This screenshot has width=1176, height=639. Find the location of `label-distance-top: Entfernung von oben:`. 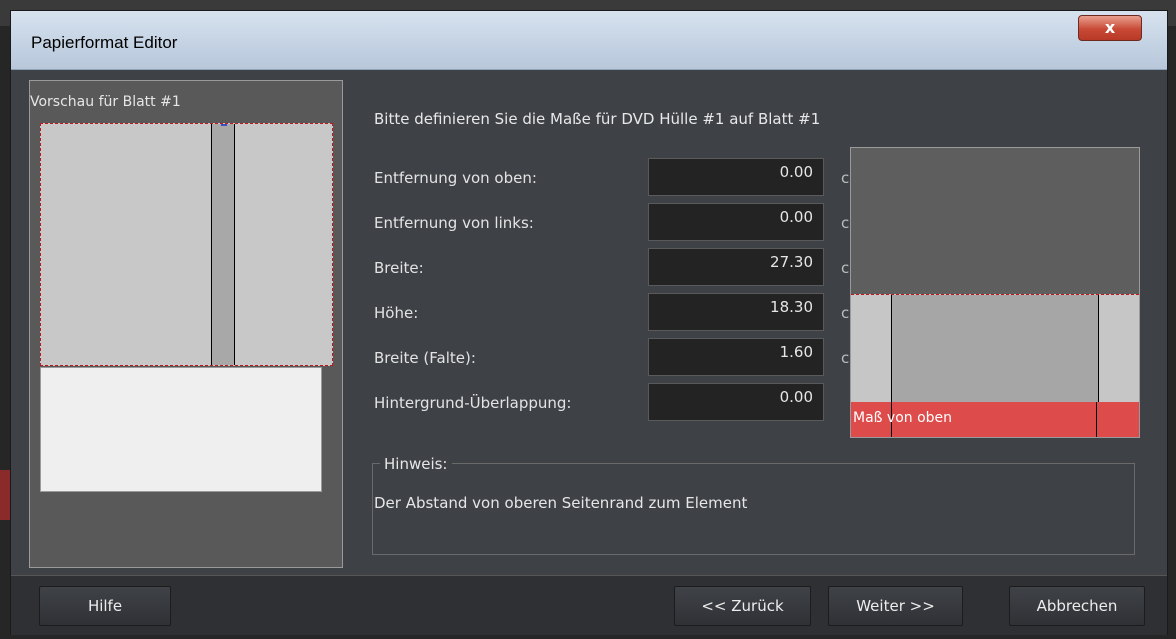

label-distance-top: Entfernung von oben: is located at coordinates (455, 178).